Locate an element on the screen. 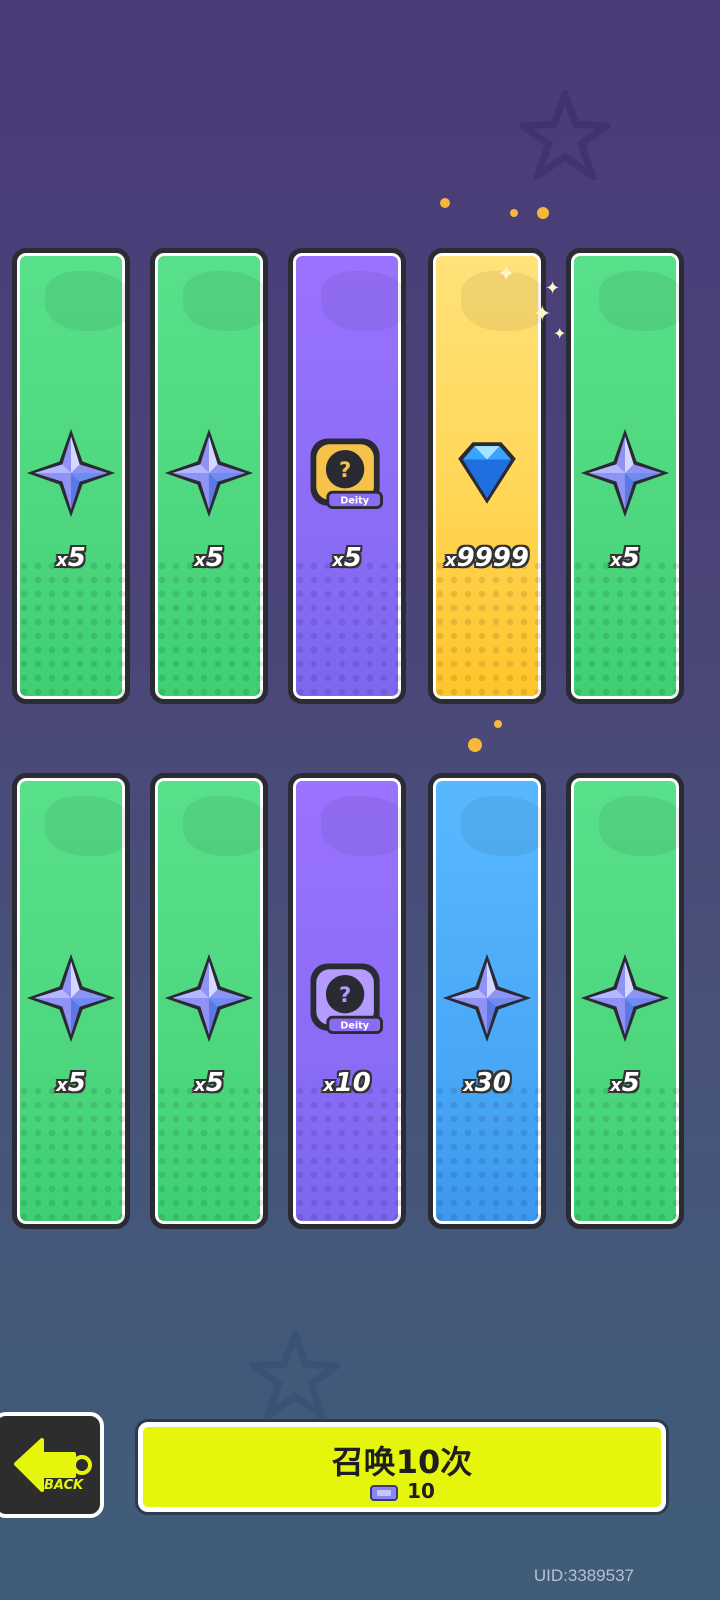 The image size is (720, 1600). summon-ticket-icon is located at coordinates (384, 1492).